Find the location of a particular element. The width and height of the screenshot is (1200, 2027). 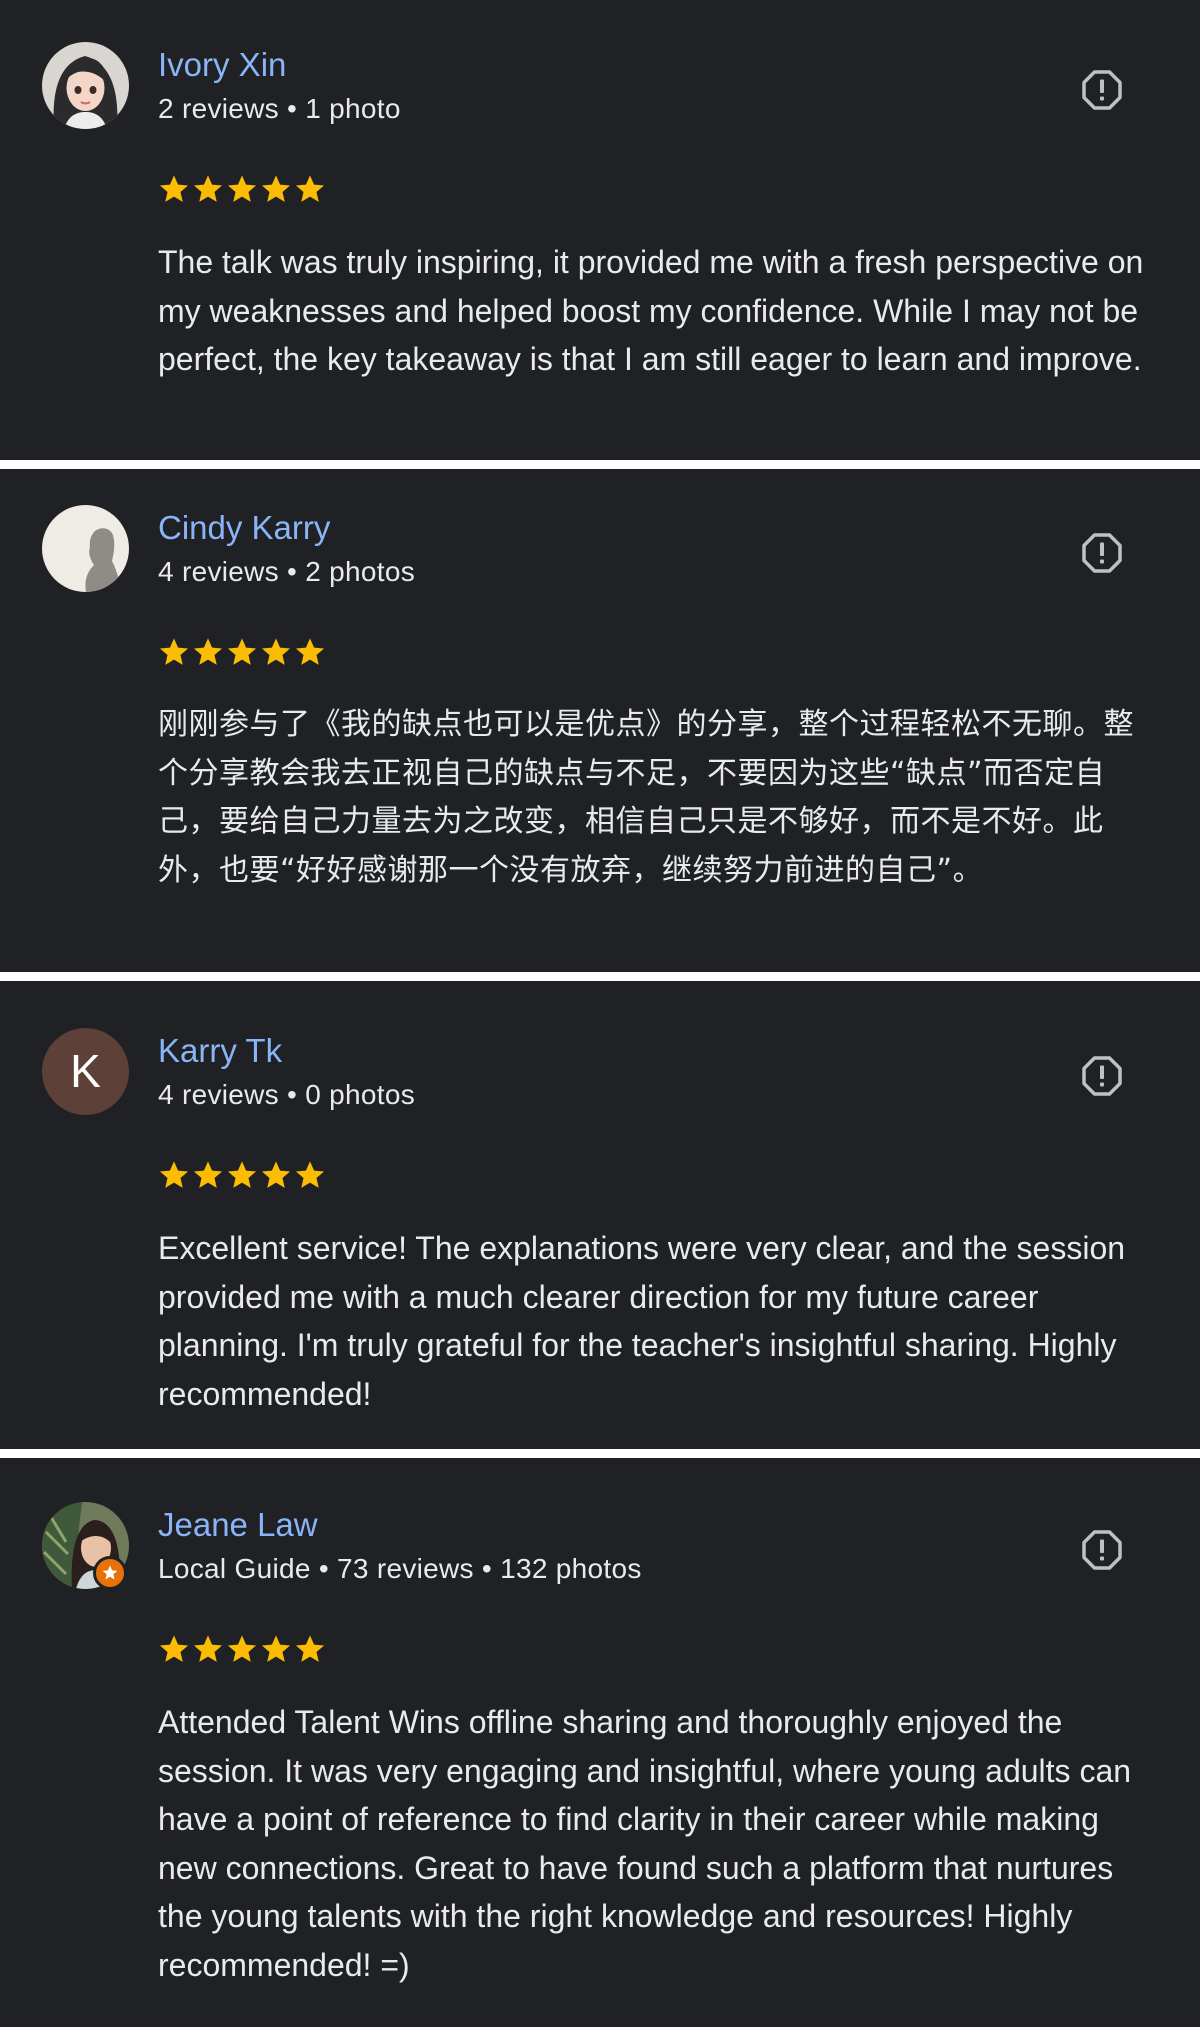

reviewer-name: Ivory Xin is located at coordinates (222, 65).